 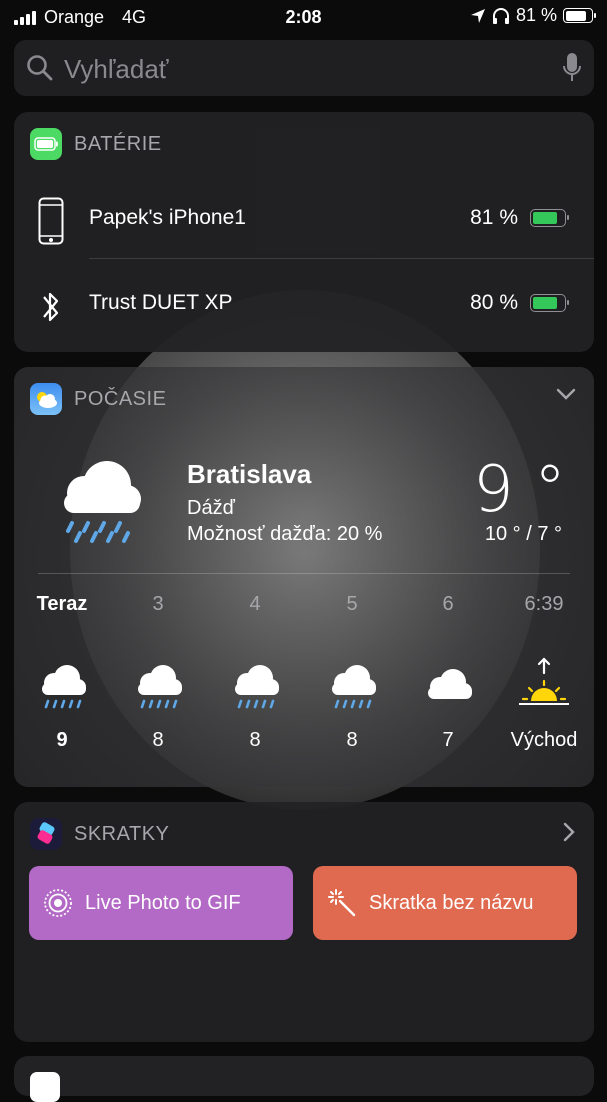 I want to click on weather-app-icon, so click(x=46, y=399).